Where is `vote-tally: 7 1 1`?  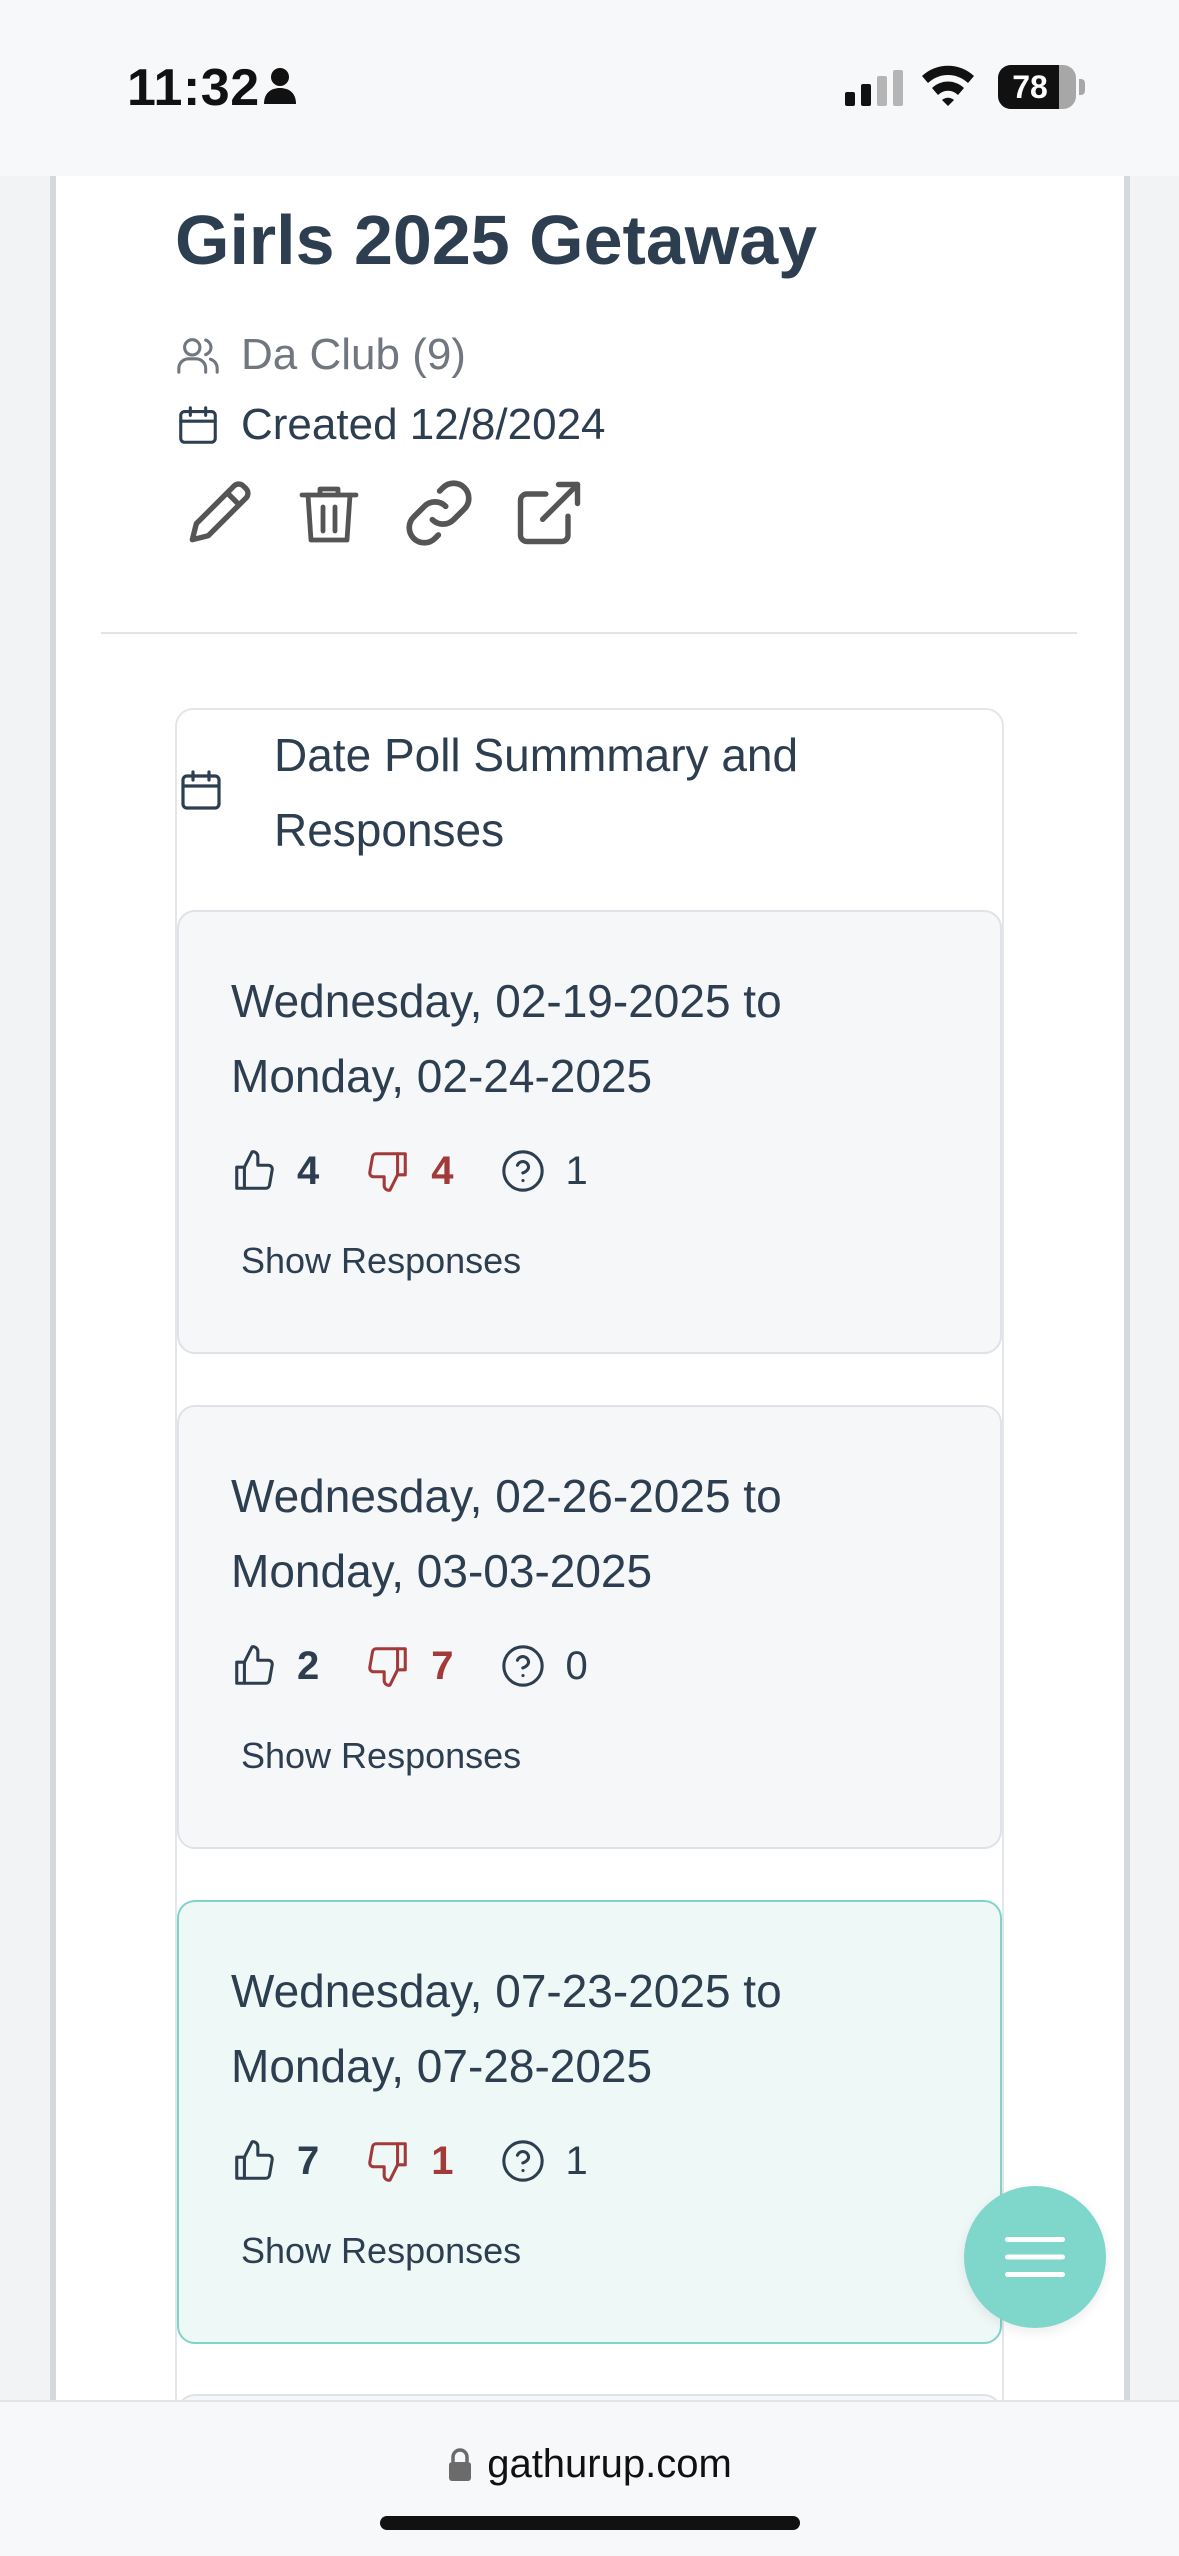 vote-tally: 7 1 1 is located at coordinates (432, 2161).